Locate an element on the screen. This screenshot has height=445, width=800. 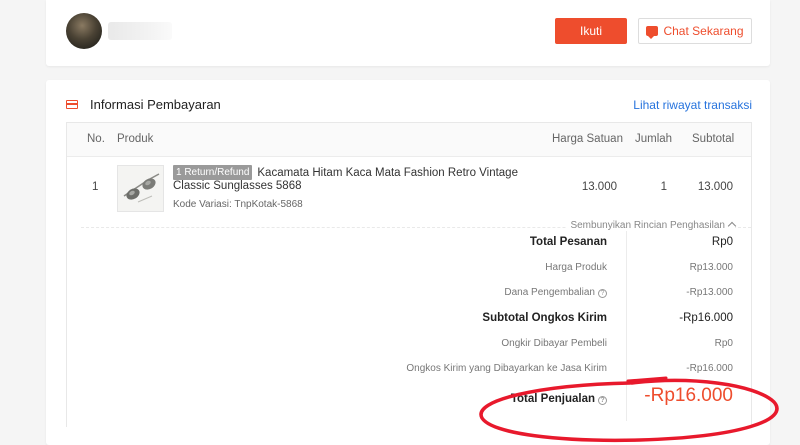
breakdown-label: Ongkir Dibayar Pembeli is located at coordinates (554, 343).